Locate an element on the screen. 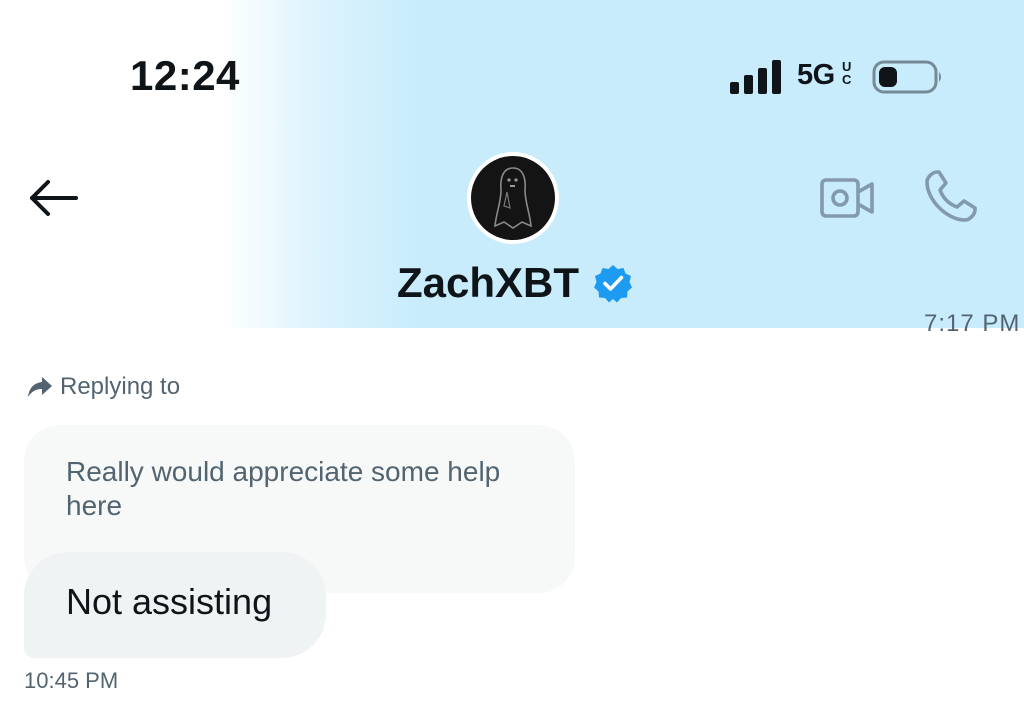  avatar is located at coordinates (513, 198).